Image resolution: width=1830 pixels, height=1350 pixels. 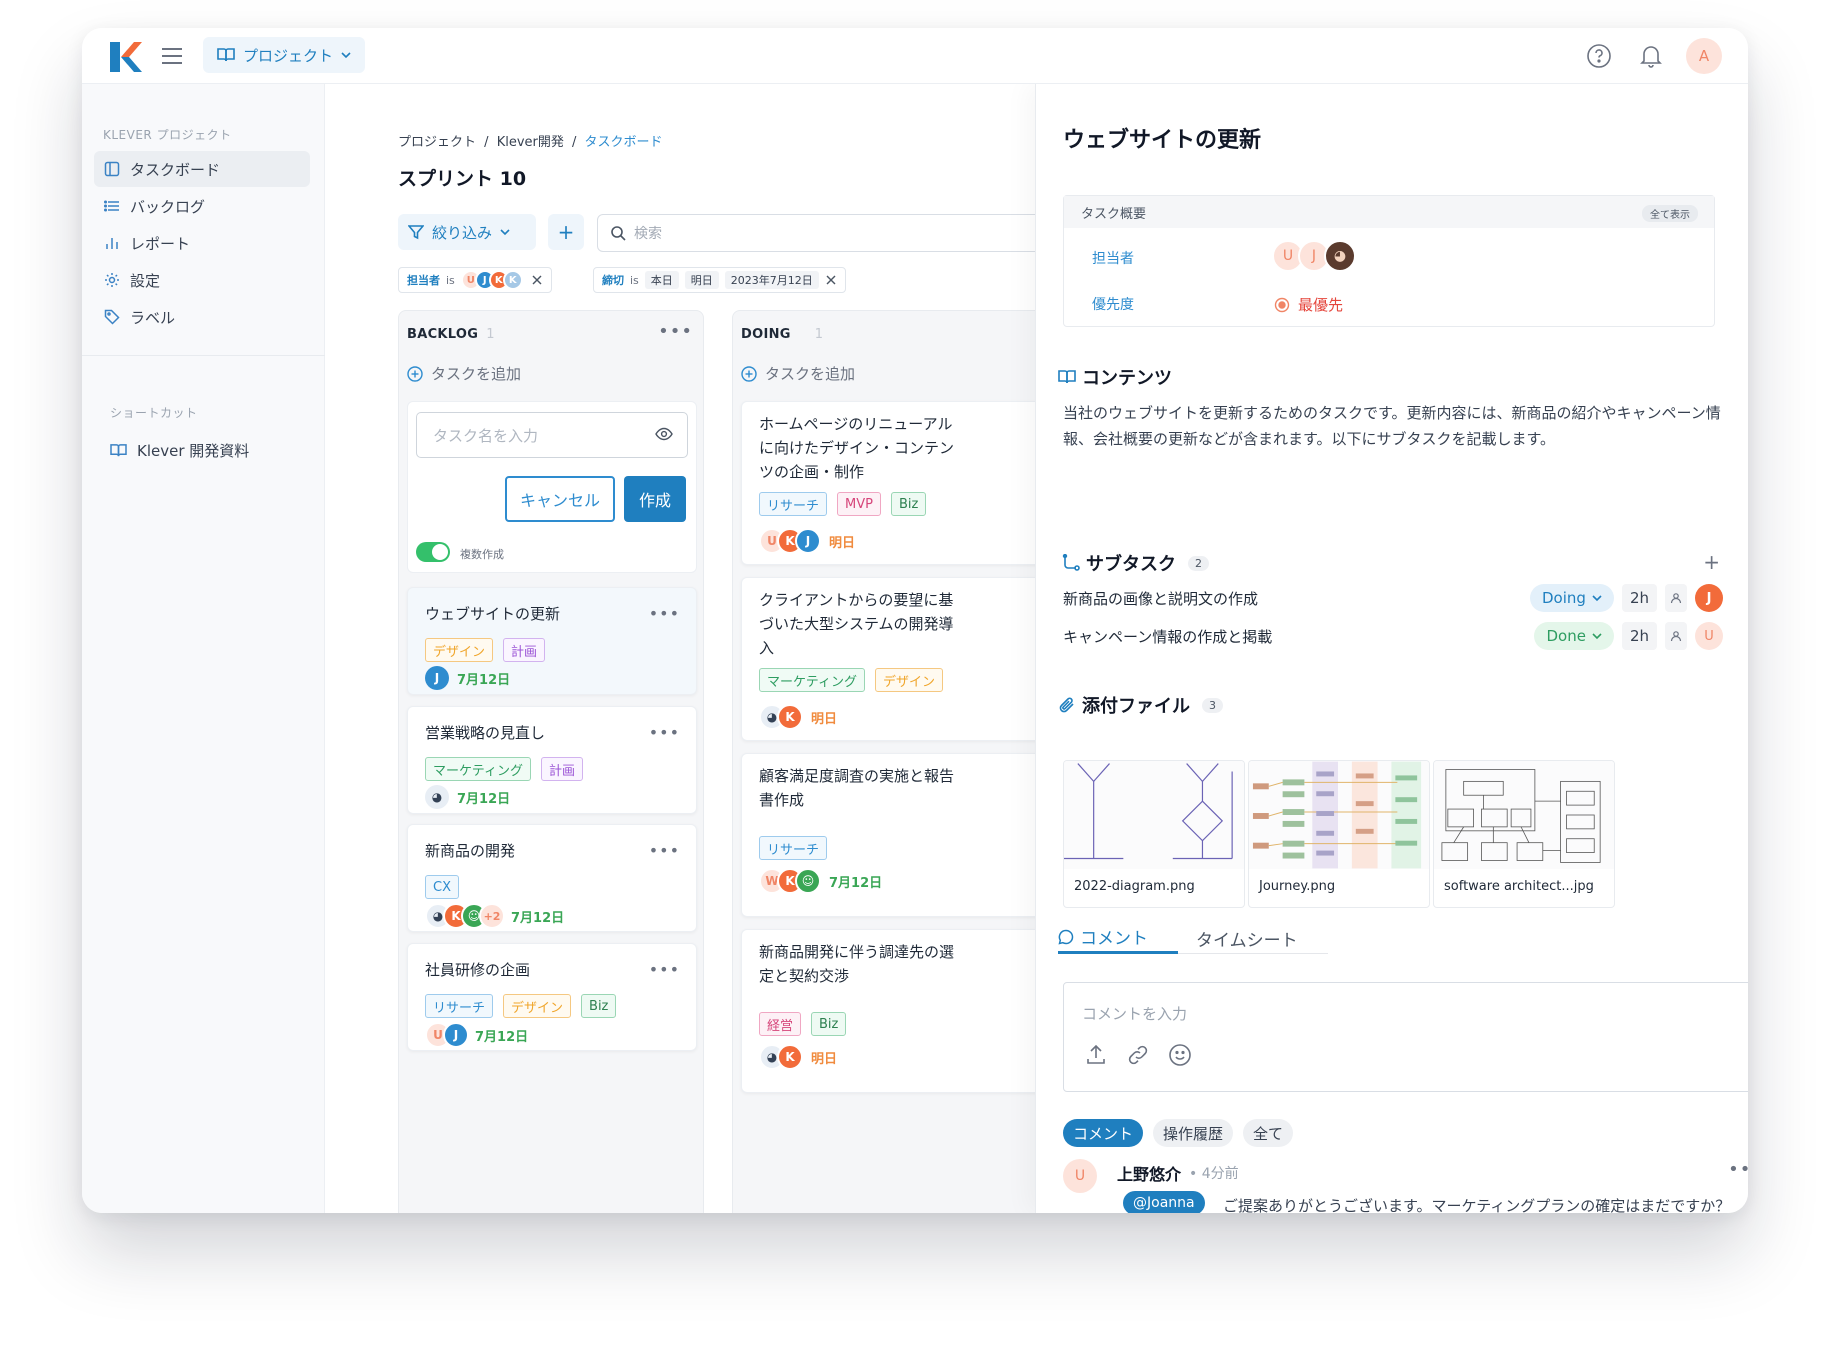 What do you see at coordinates (1297, 886) in the screenshot?
I see `attachment-name: Journey.png` at bounding box center [1297, 886].